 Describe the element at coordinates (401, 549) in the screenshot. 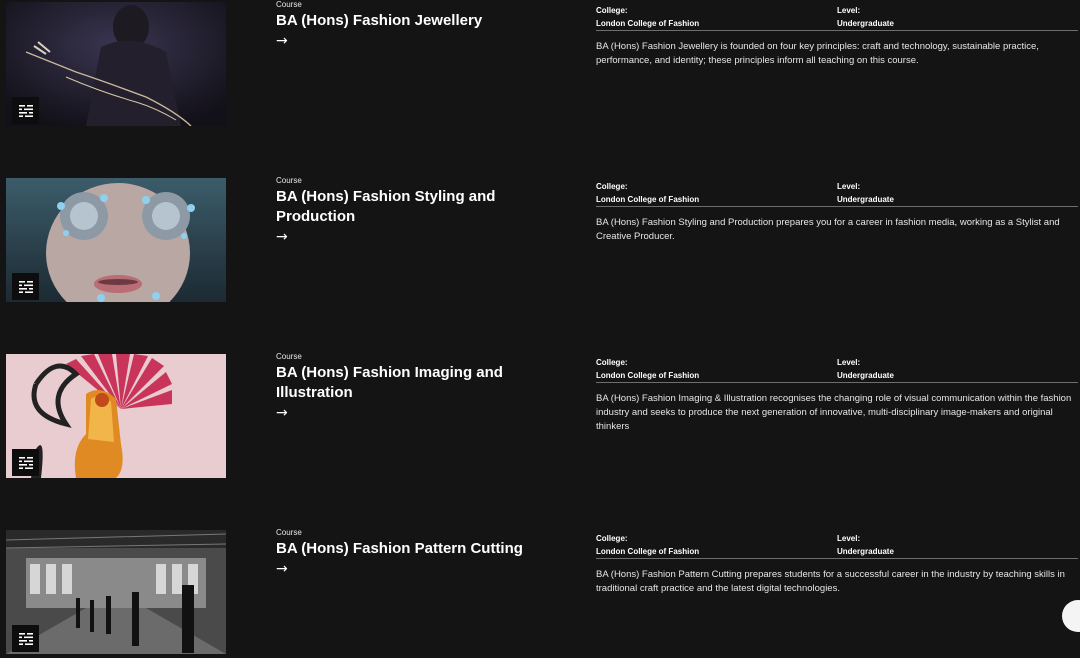

I see `course-title-link: BA (Hons) Fashion Pattern Cutting` at that location.